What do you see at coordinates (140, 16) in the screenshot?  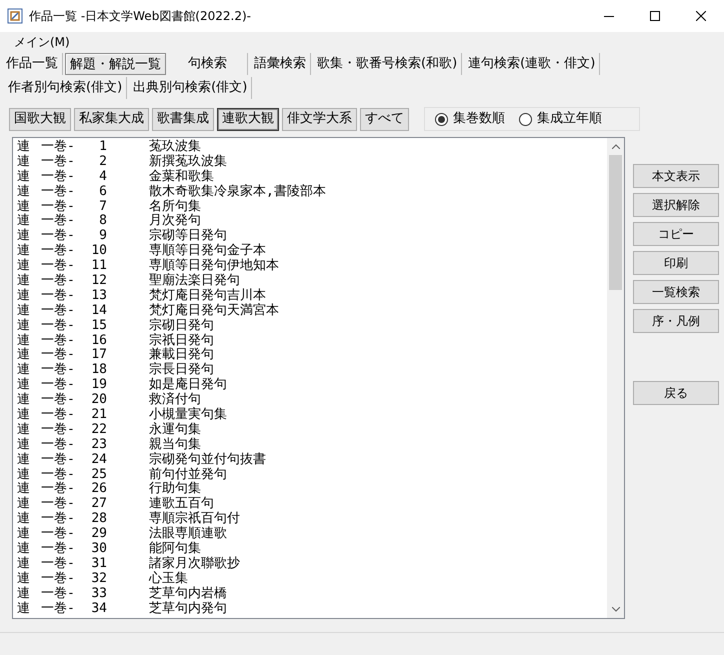 I see `window-title: 作品一覧 -日本文学Web図書館(2022.2)-` at bounding box center [140, 16].